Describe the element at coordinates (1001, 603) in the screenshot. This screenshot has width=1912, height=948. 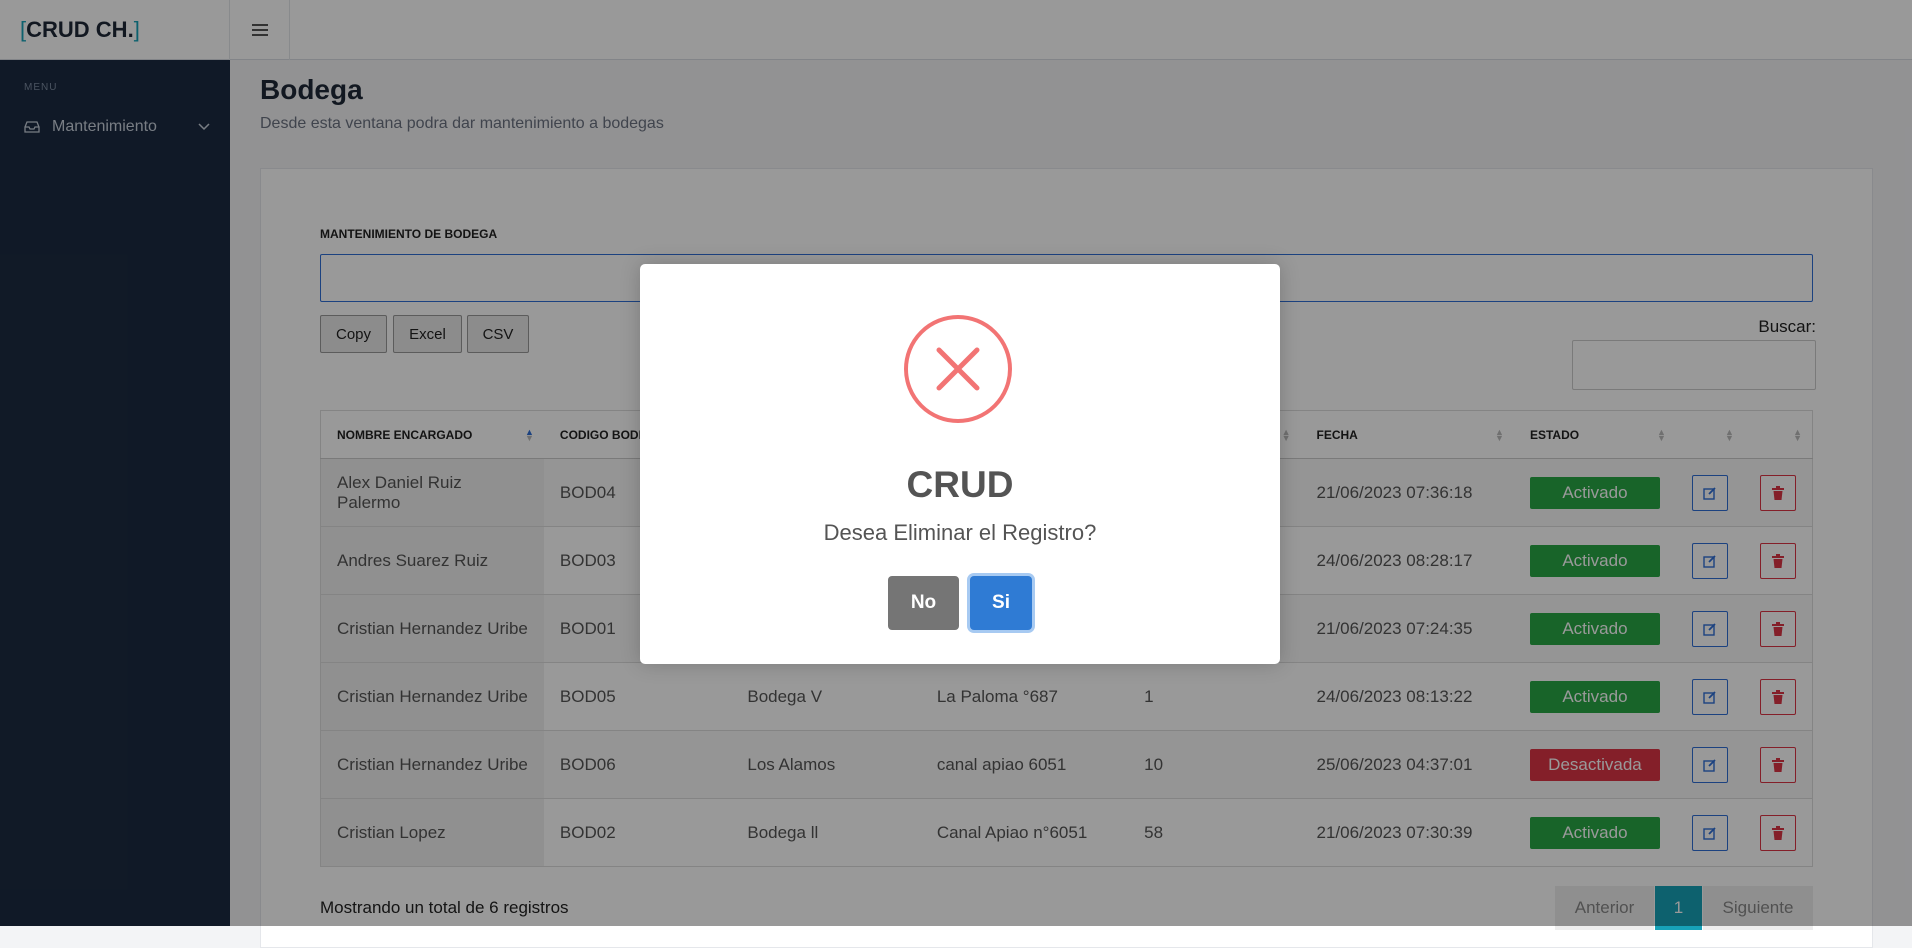
I see `confirm-button: Si` at that location.